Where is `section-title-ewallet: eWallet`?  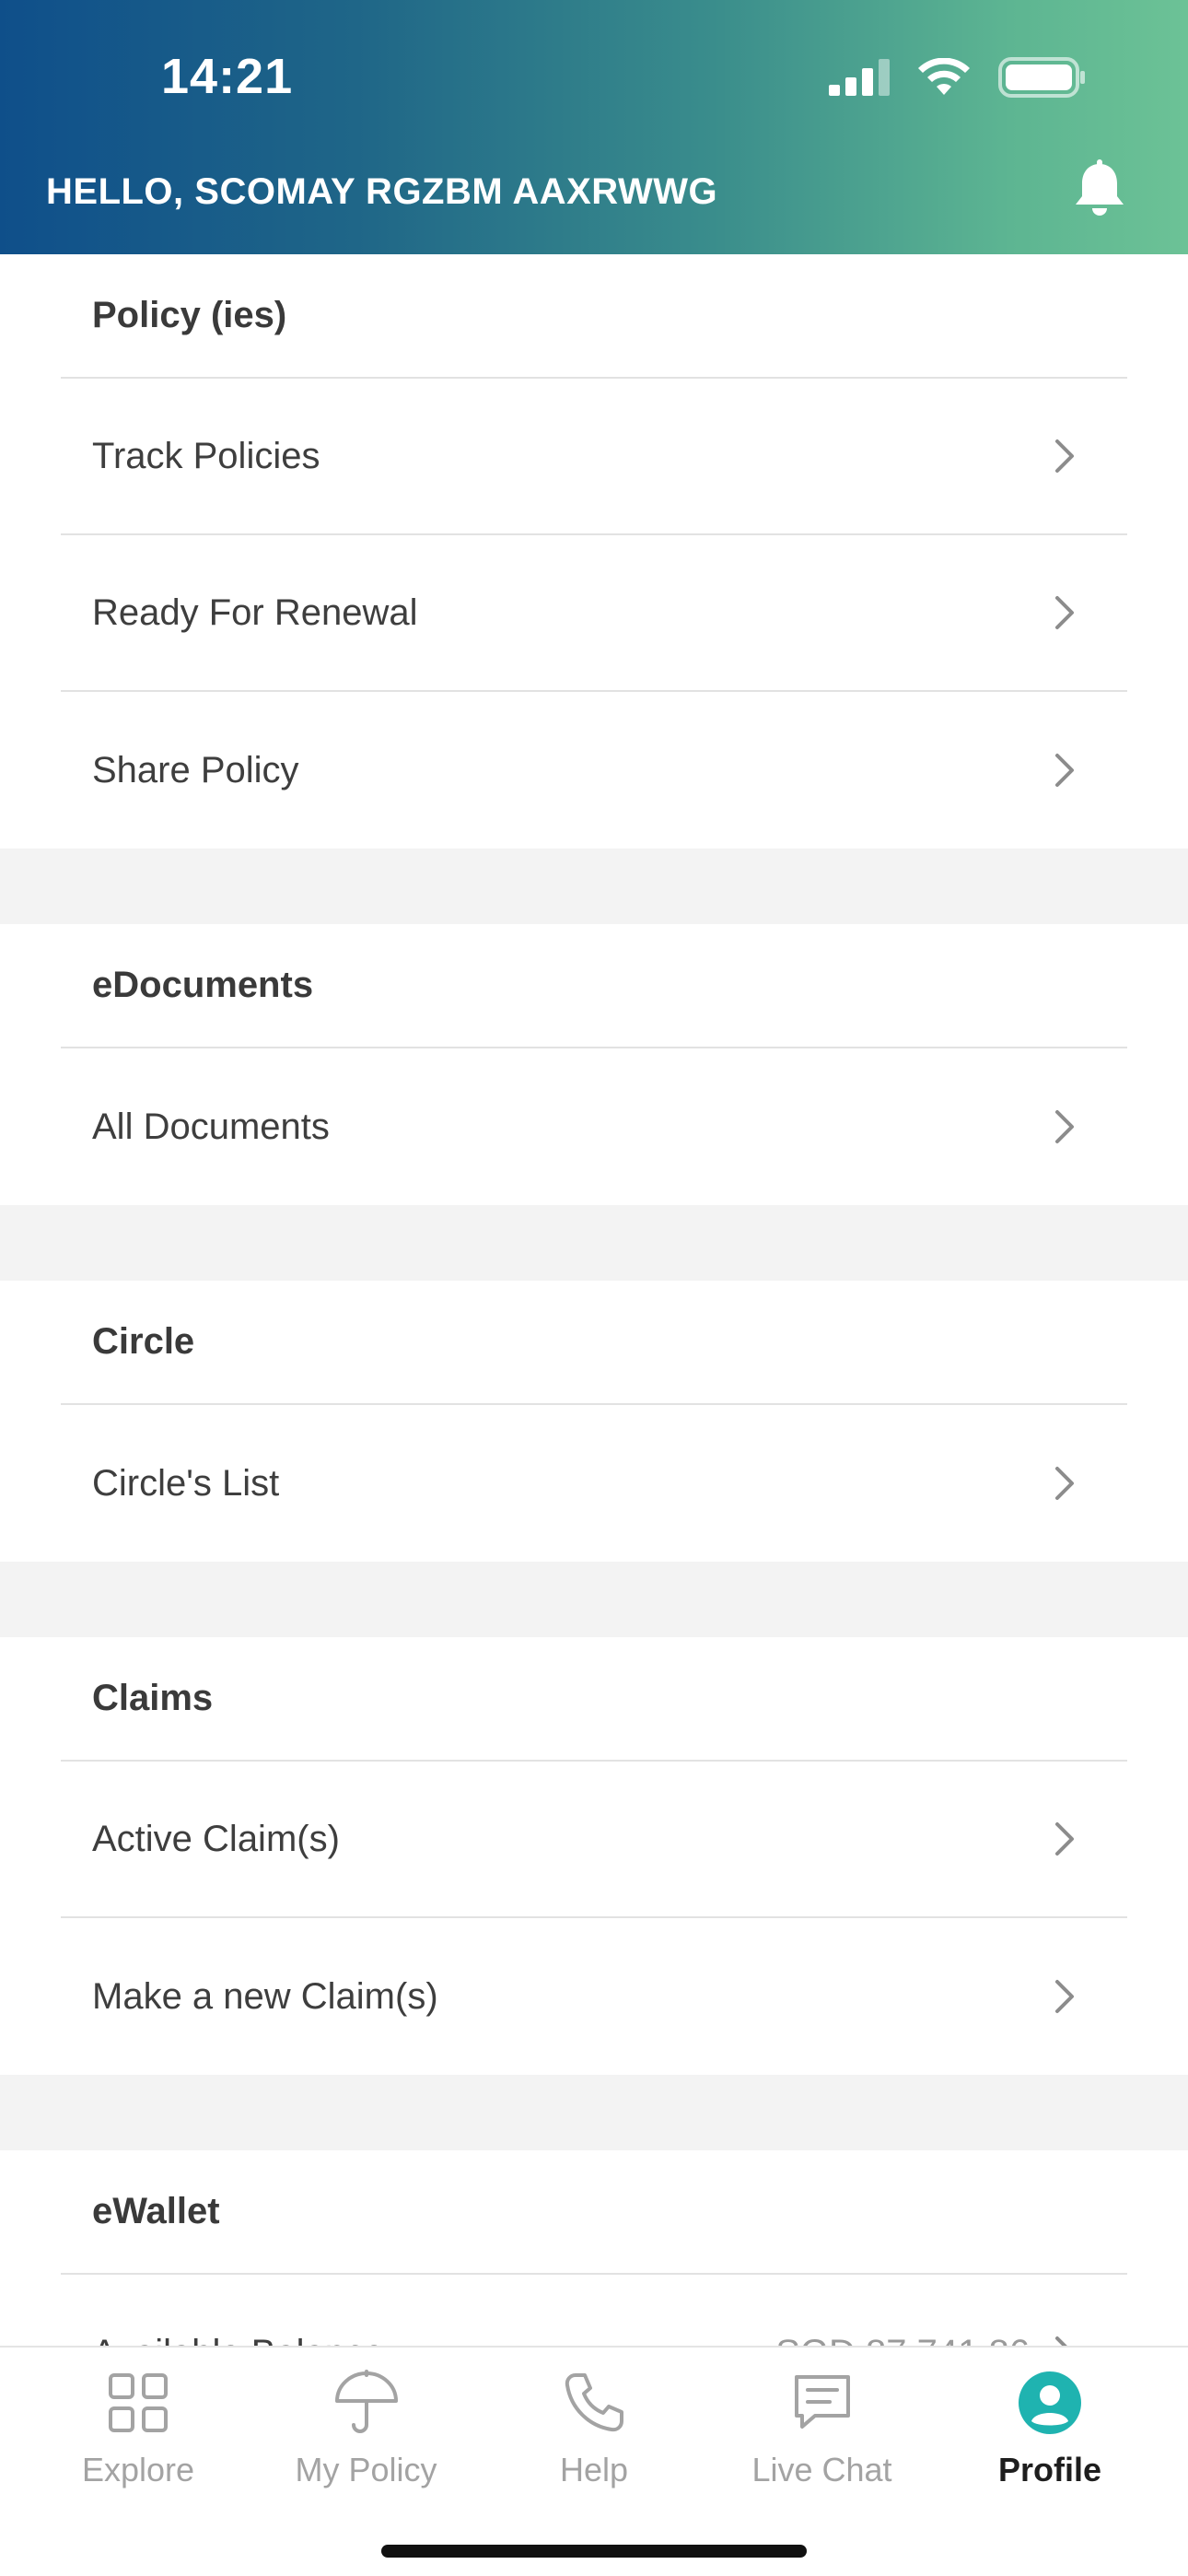 section-title-ewallet: eWallet is located at coordinates (594, 2213).